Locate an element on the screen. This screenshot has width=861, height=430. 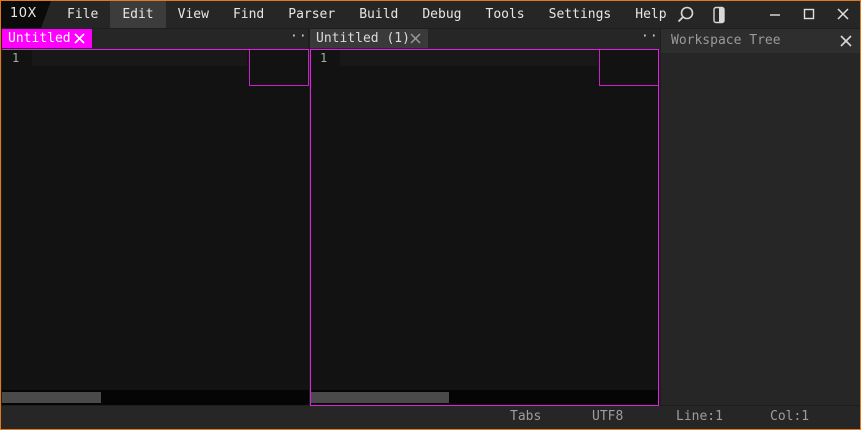
tab-untitled-1: Untitled (1) is located at coordinates (369, 38).